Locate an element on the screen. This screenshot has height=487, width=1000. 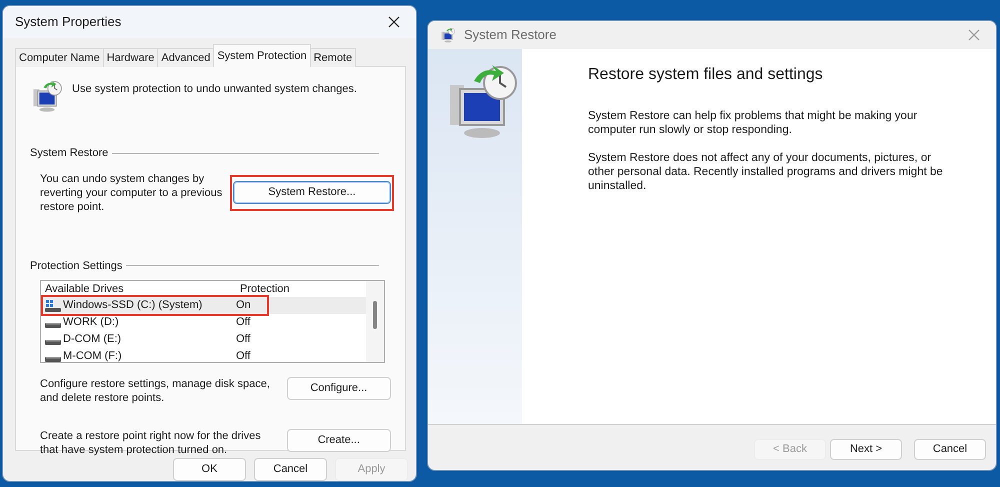
group-heading: Protection Settings is located at coordinates (76, 266).